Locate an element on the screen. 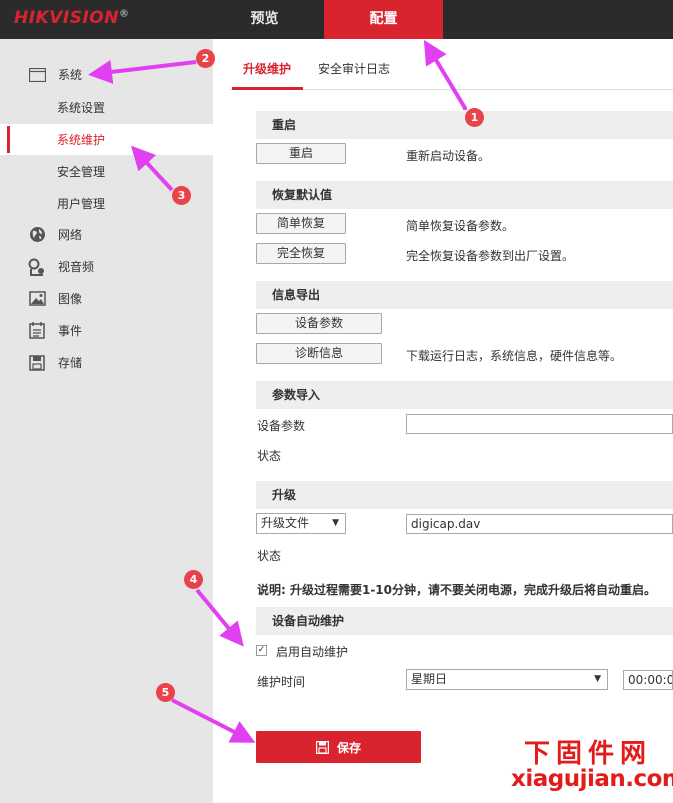 The width and height of the screenshot is (673, 803). network-icon is located at coordinates (37, 235).